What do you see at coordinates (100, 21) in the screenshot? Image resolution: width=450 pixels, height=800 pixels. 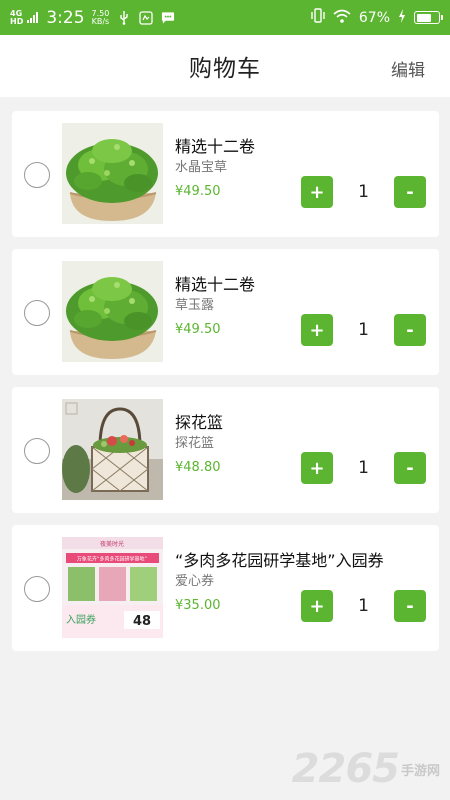 I see `speed-unit: KB/s` at bounding box center [100, 21].